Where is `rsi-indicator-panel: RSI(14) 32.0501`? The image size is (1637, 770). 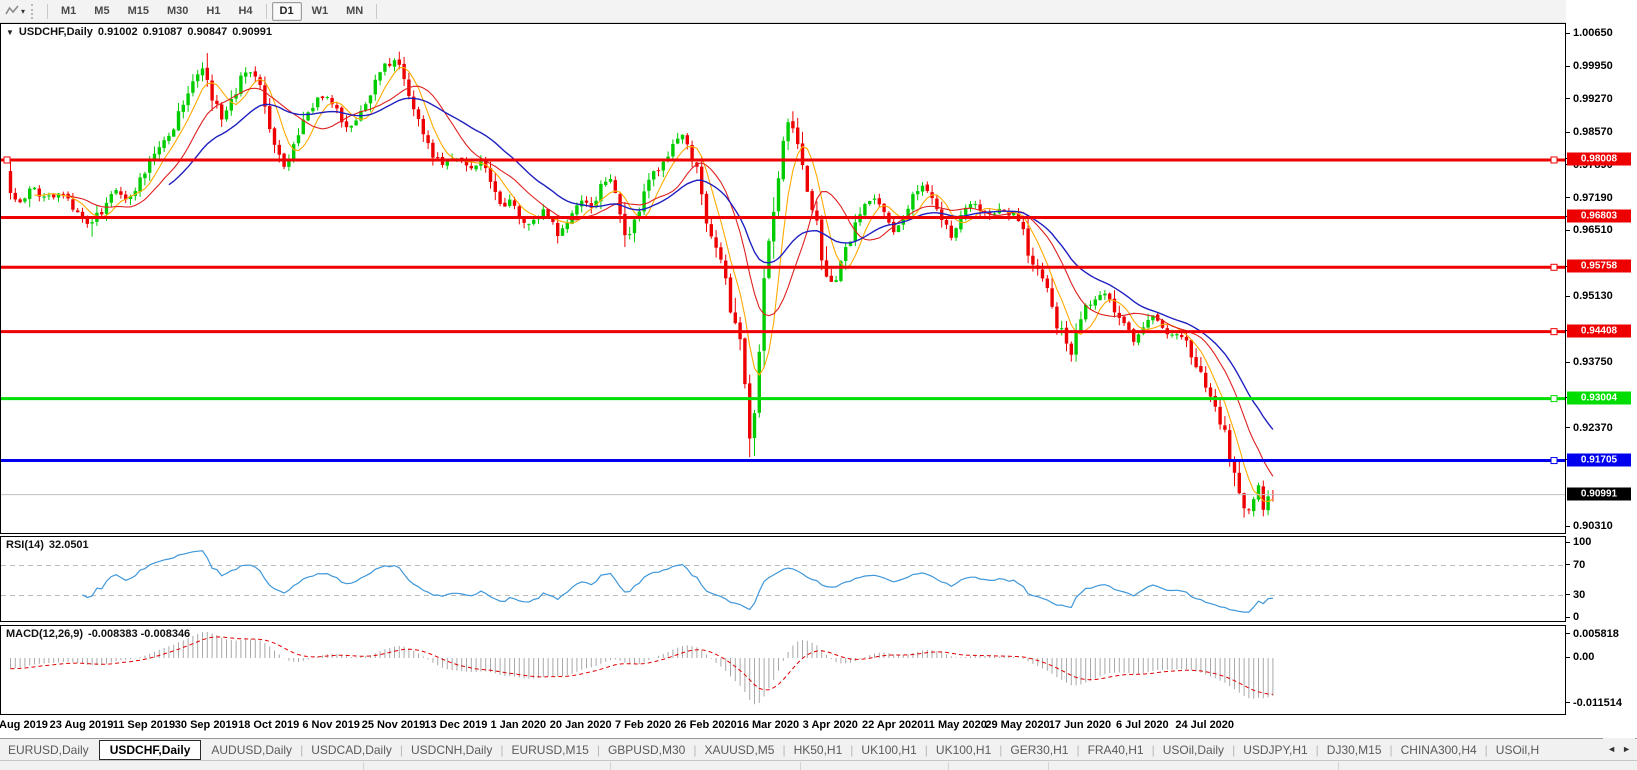 rsi-indicator-panel: RSI(14) 32.0501 is located at coordinates (783, 579).